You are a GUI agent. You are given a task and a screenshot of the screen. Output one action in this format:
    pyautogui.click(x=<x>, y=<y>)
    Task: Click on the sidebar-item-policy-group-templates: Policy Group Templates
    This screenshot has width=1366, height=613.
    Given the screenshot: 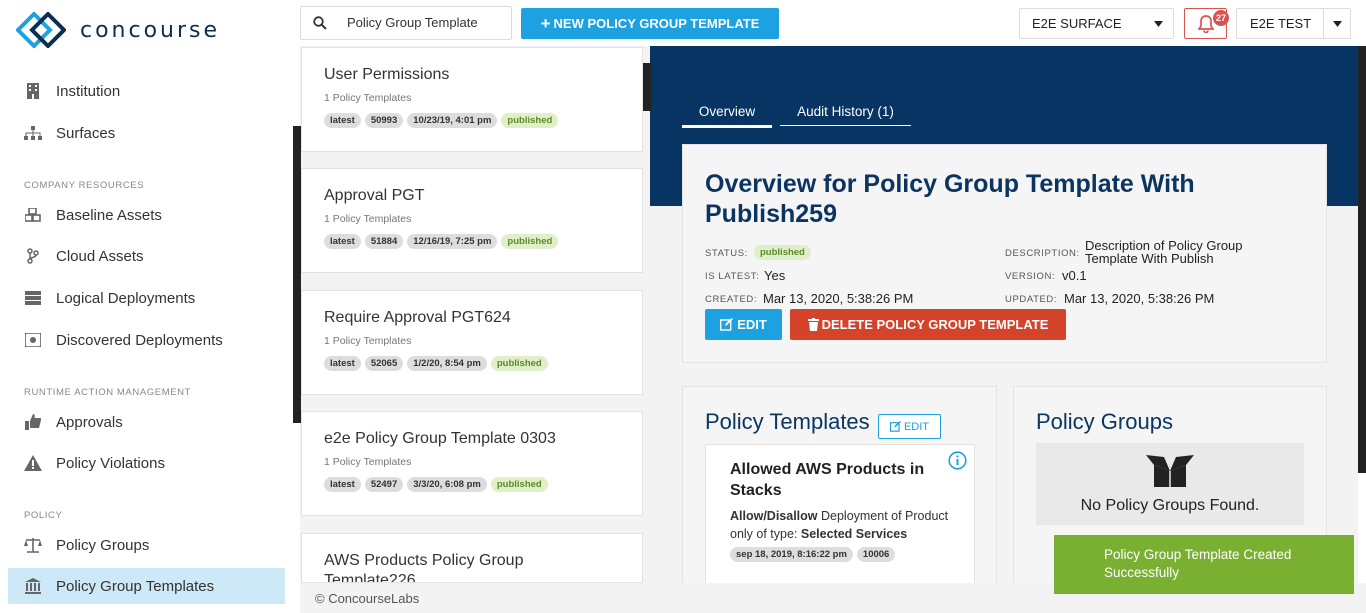 What is the action you would take?
    pyautogui.click(x=146, y=586)
    